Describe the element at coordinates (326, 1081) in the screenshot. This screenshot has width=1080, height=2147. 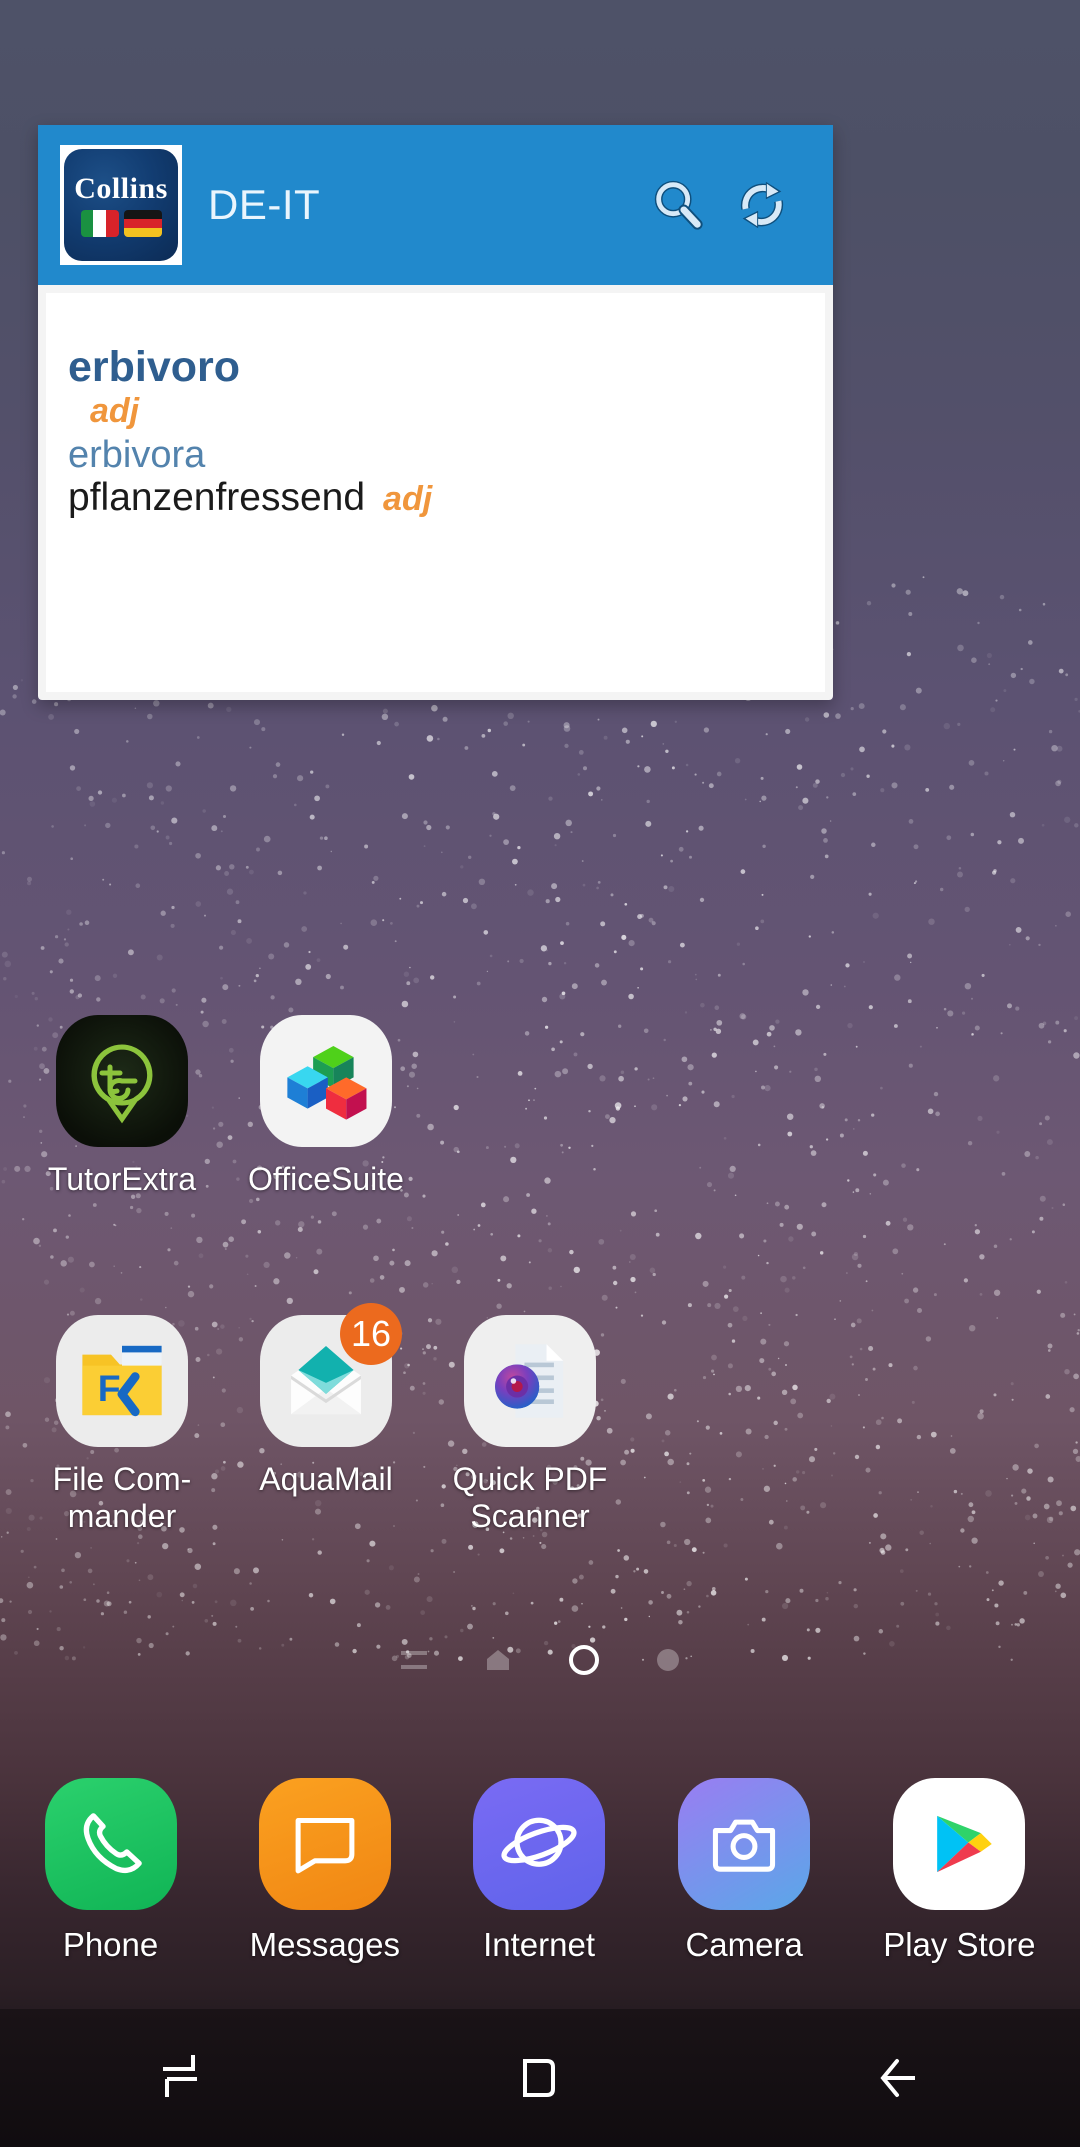
I see `officesuite-icon` at that location.